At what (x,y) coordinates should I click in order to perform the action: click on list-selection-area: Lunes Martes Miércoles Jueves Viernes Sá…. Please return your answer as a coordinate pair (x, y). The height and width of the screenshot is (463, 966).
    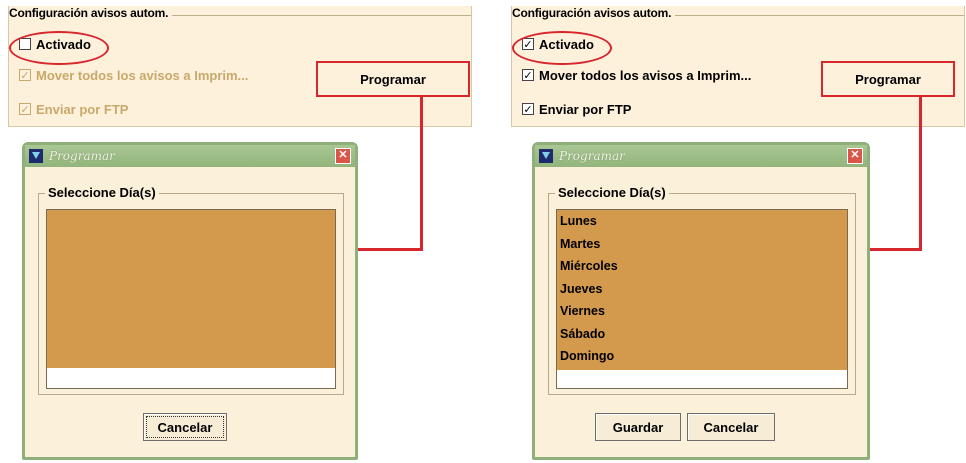
    Looking at the image, I should click on (702, 290).